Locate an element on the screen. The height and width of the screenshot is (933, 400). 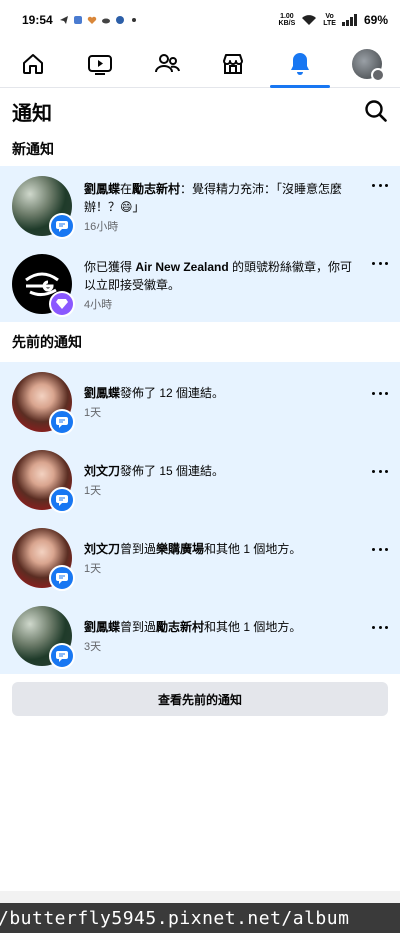
notification-text: 你已獲得 Air New Zealand 的頭號粉絲徽章，你可以立即接受徽章。 is located at coordinates (218, 276).